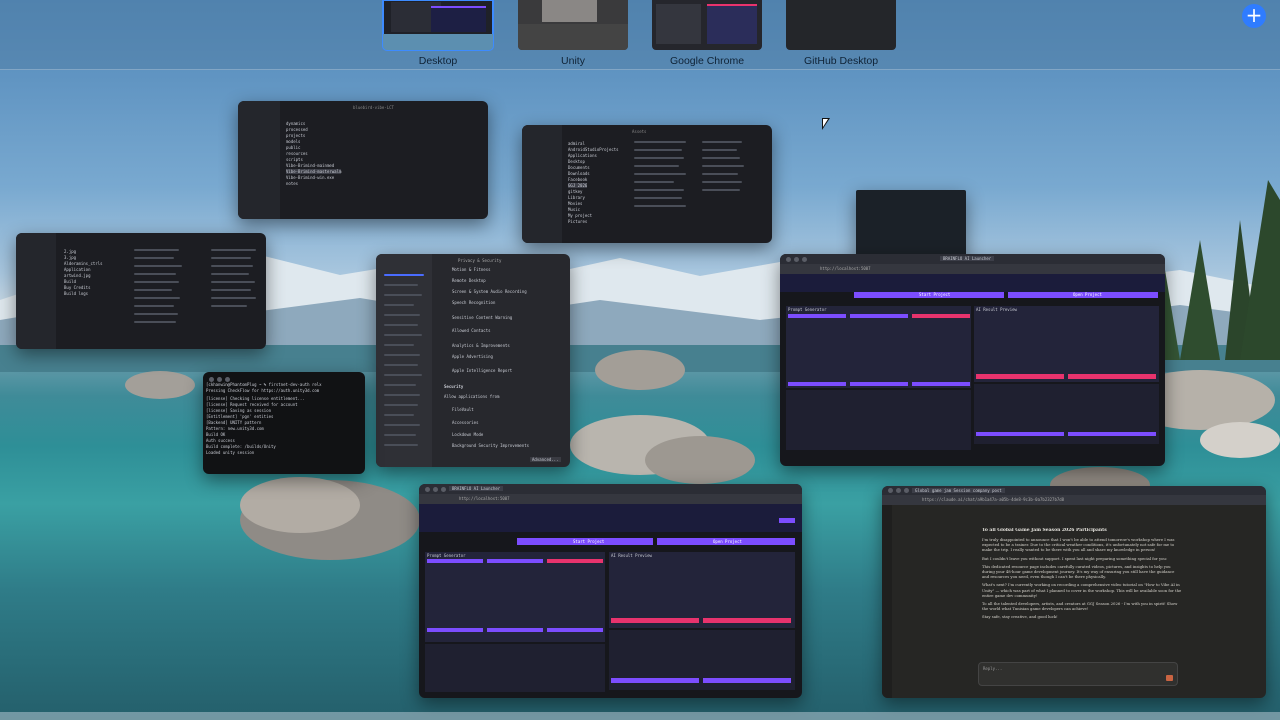 The image size is (1280, 720). I want to click on settings-row: Screen & System Audio Recording, so click(489, 291).